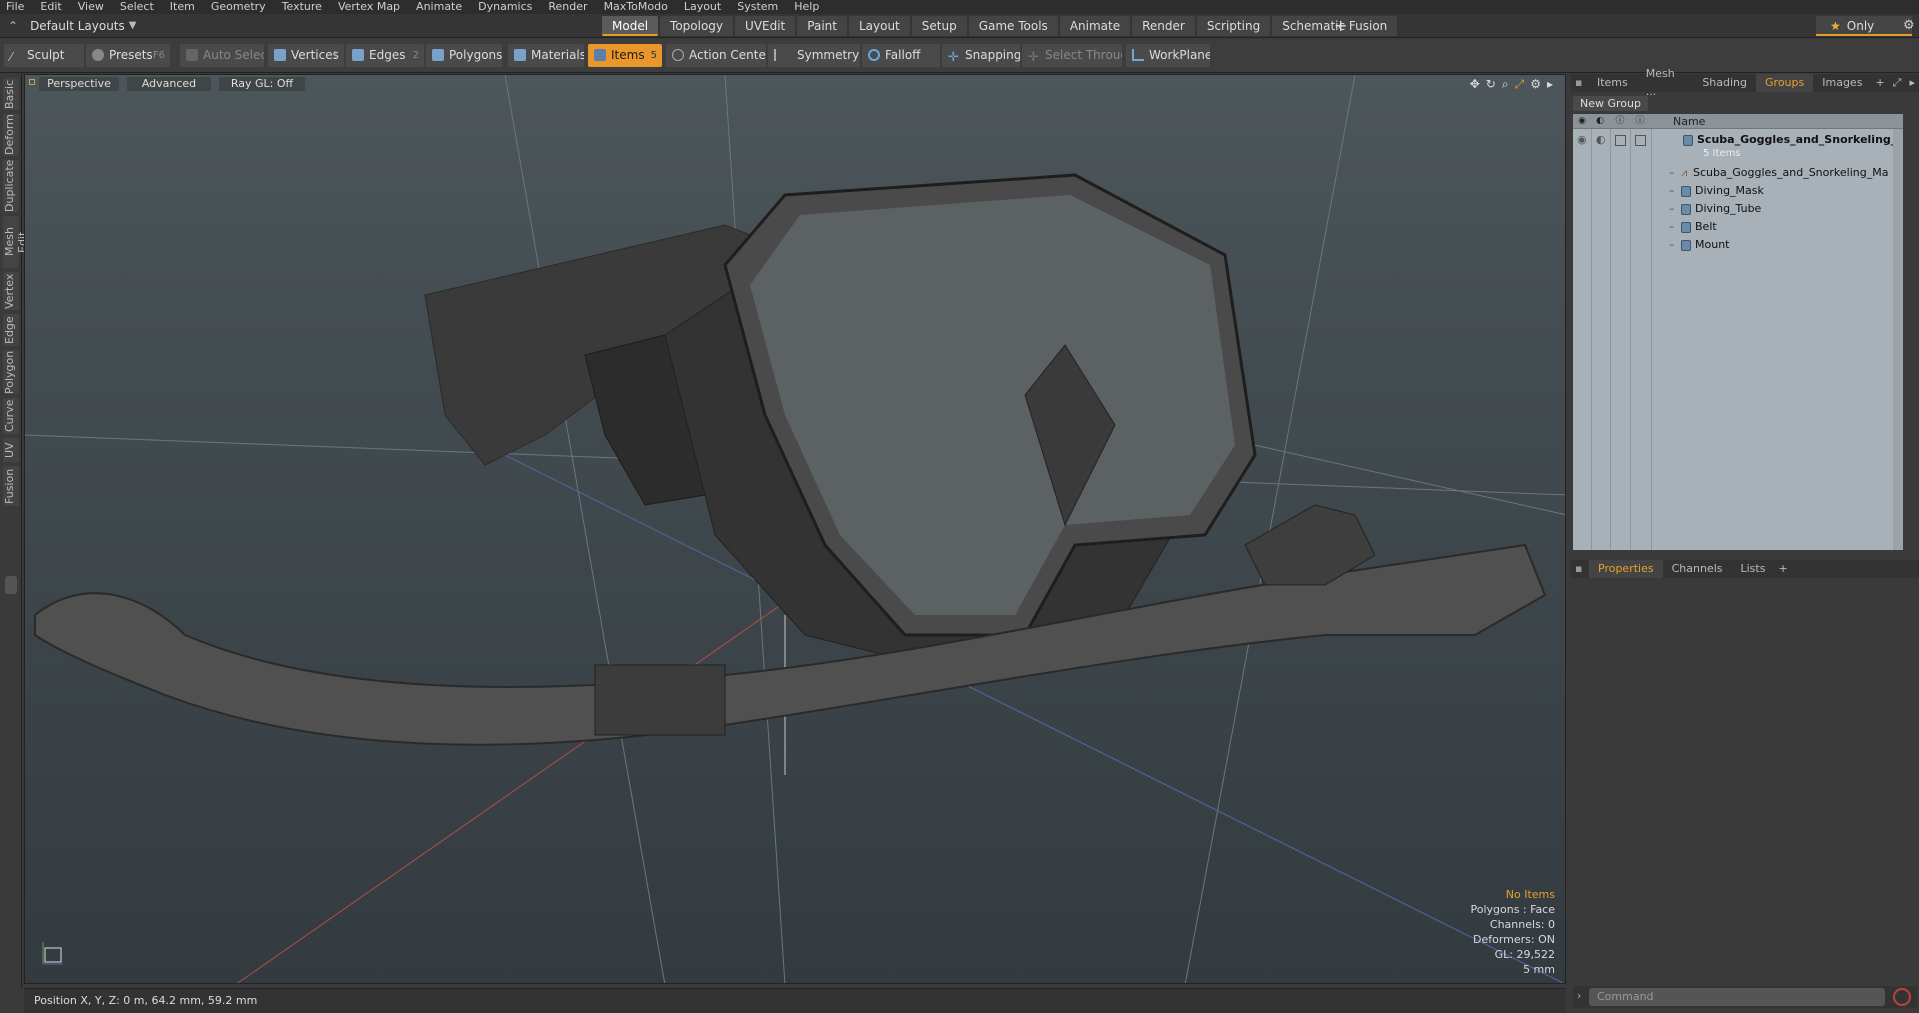  Describe the element at coordinates (765, 26) in the screenshot. I see `tab-uvedit: UVEdit` at that location.